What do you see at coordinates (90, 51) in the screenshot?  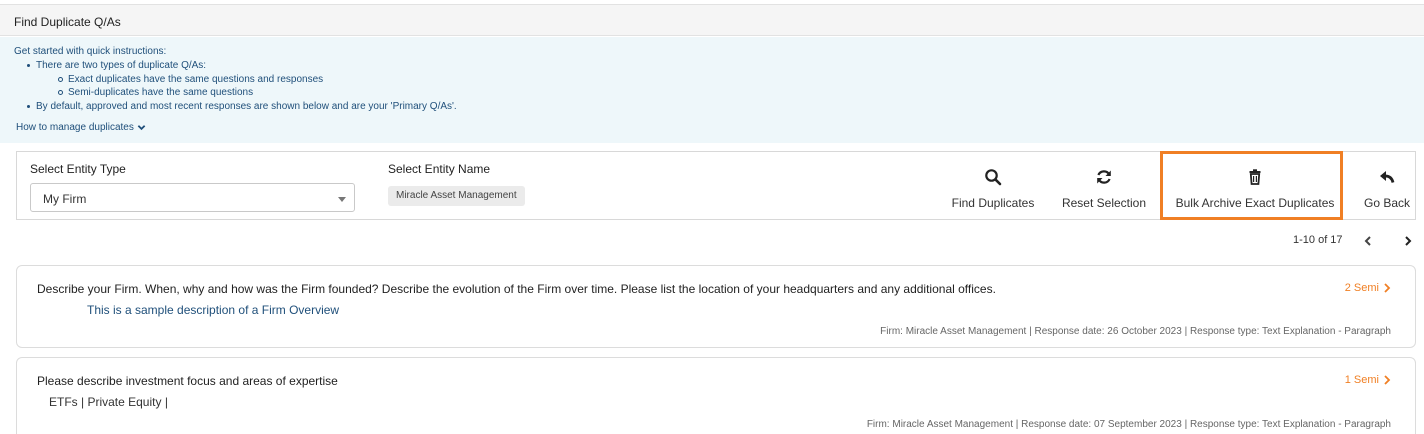 I see `instructions-heading: Get started with quick instructions:` at bounding box center [90, 51].